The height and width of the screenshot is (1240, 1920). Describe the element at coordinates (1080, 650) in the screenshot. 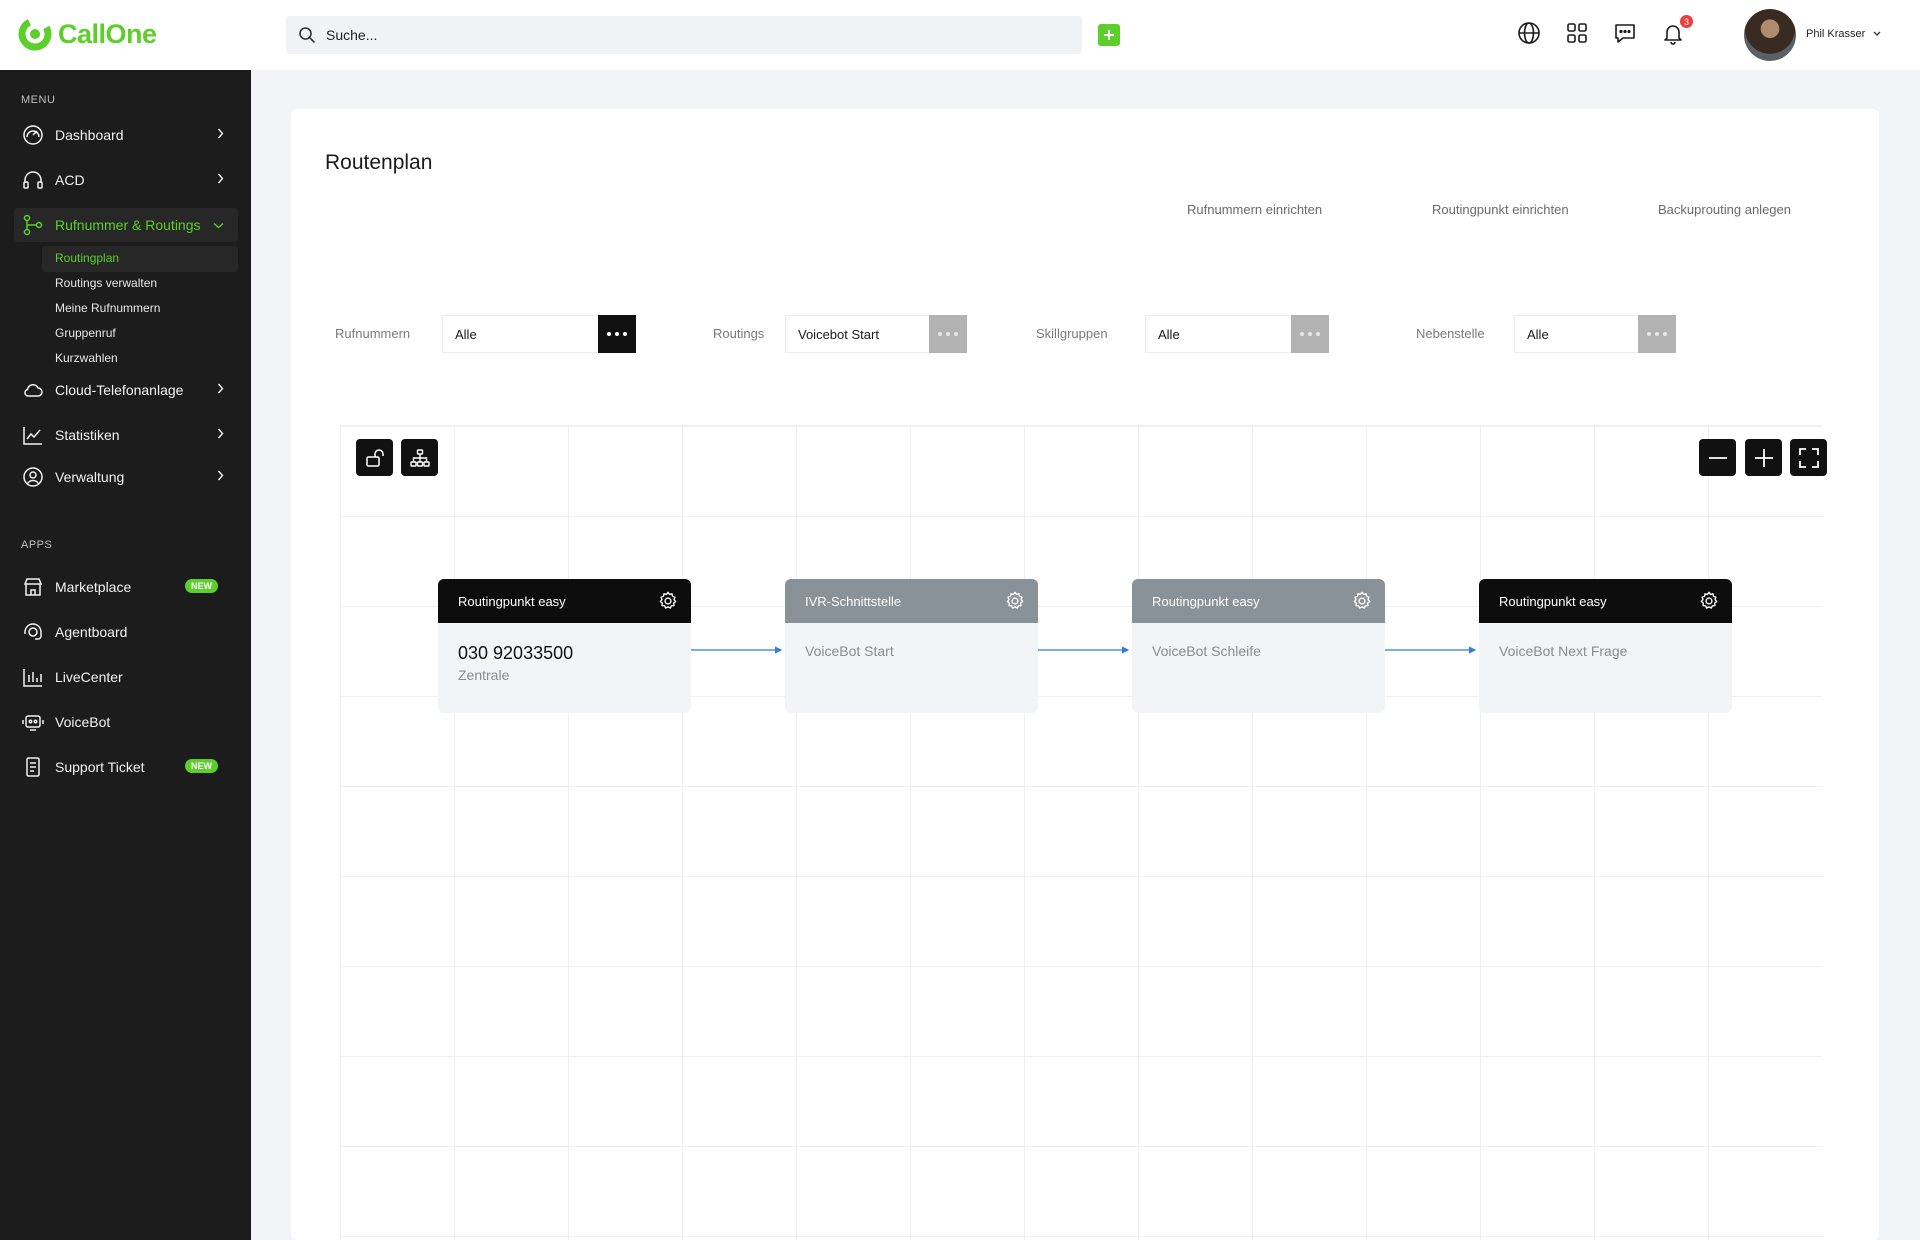

I see `routing-edges` at that location.